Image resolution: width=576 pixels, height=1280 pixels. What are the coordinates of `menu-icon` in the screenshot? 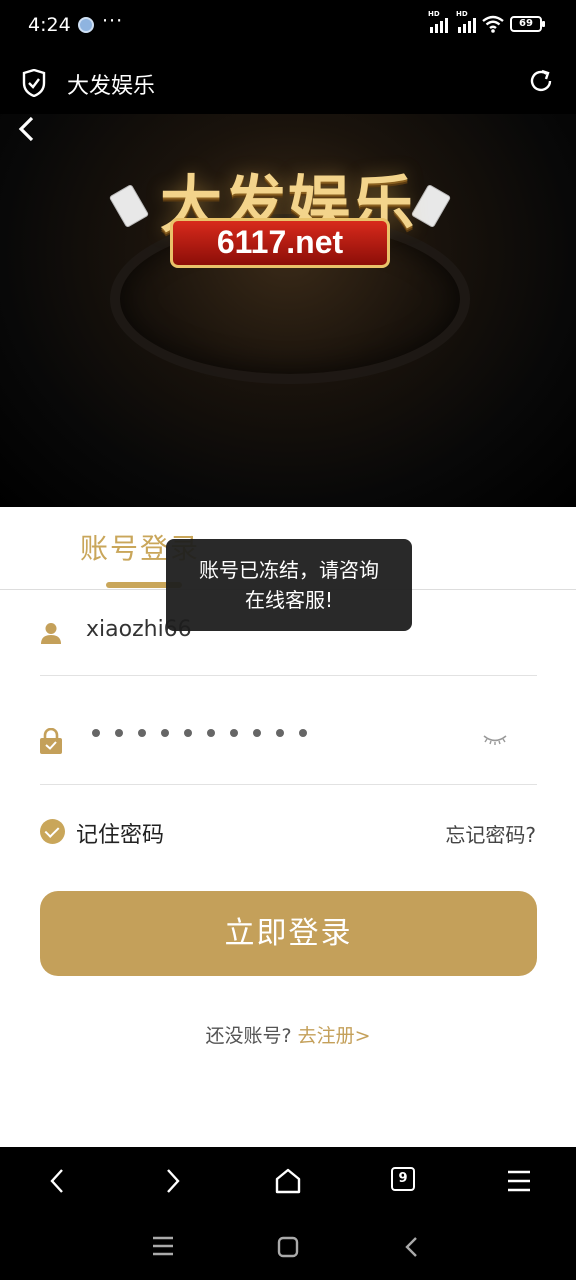 It's located at (519, 1181).